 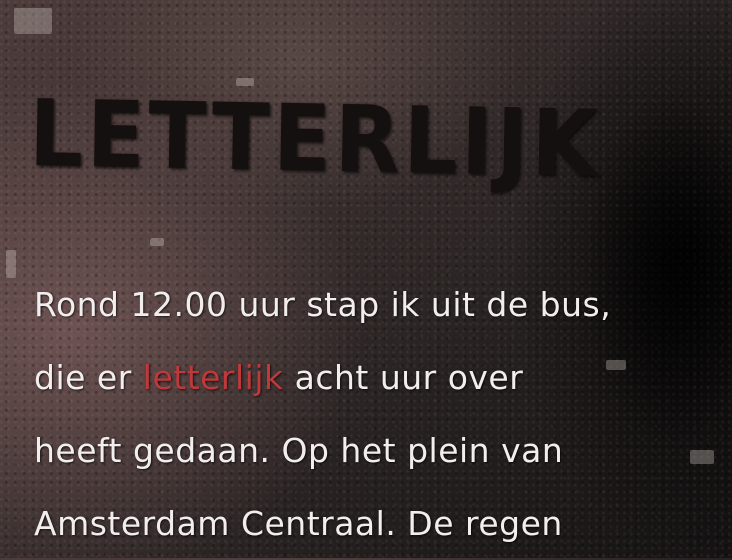 What do you see at coordinates (88, 377) in the screenshot?
I see `story-line-2-start: die er` at bounding box center [88, 377].